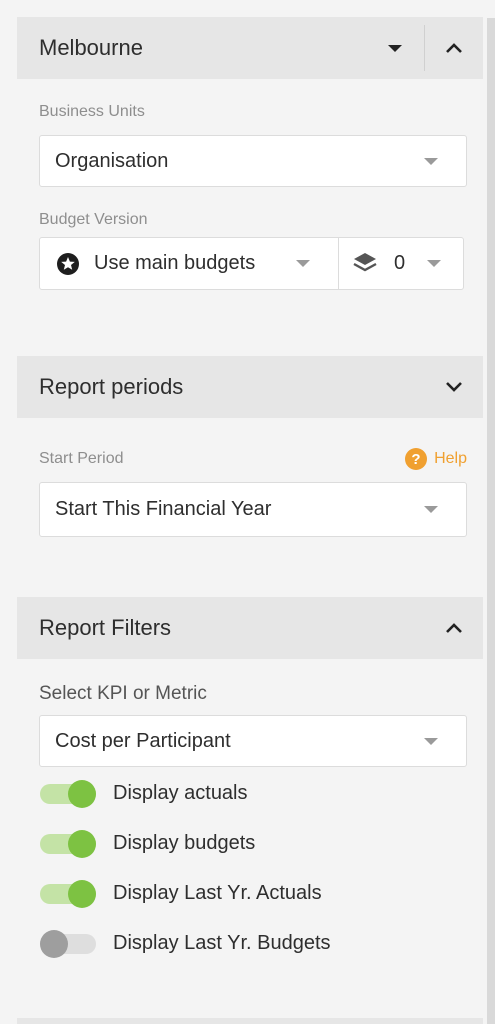 The width and height of the screenshot is (495, 1024). Describe the element at coordinates (253, 741) in the screenshot. I see `kpi-select: Cost per Participant` at that location.